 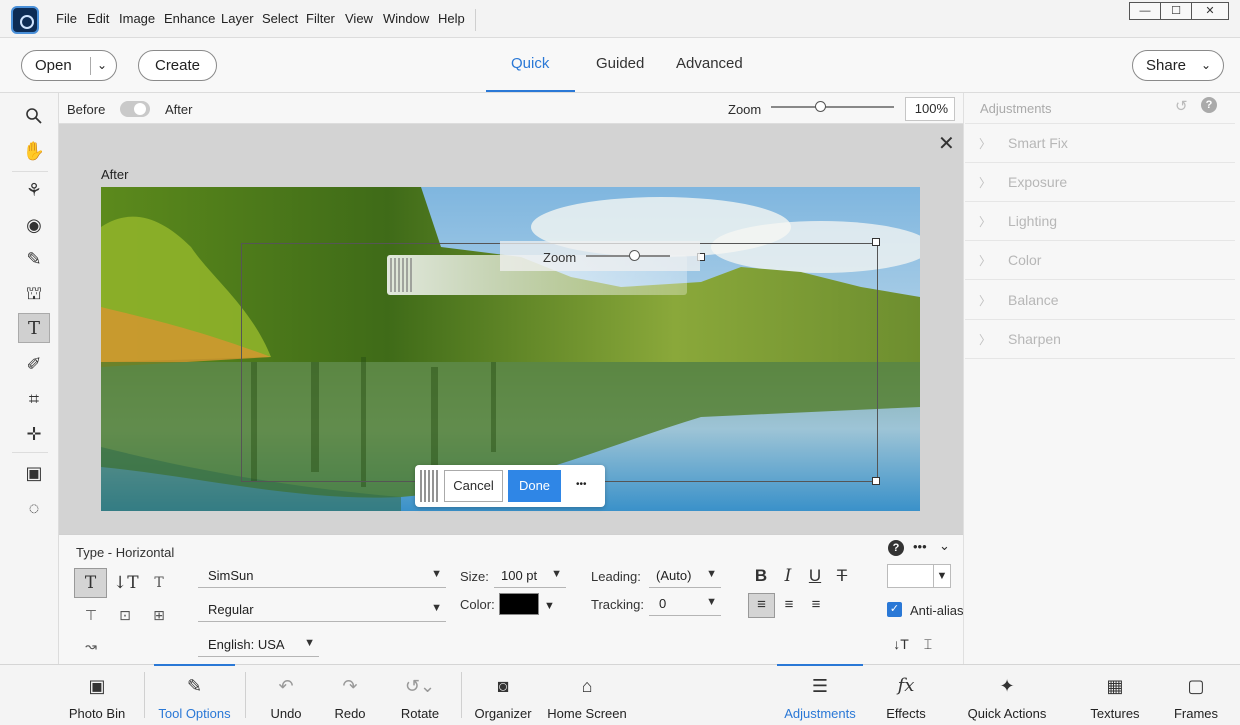 I want to click on strikethrough-button: T, so click(x=842, y=576).